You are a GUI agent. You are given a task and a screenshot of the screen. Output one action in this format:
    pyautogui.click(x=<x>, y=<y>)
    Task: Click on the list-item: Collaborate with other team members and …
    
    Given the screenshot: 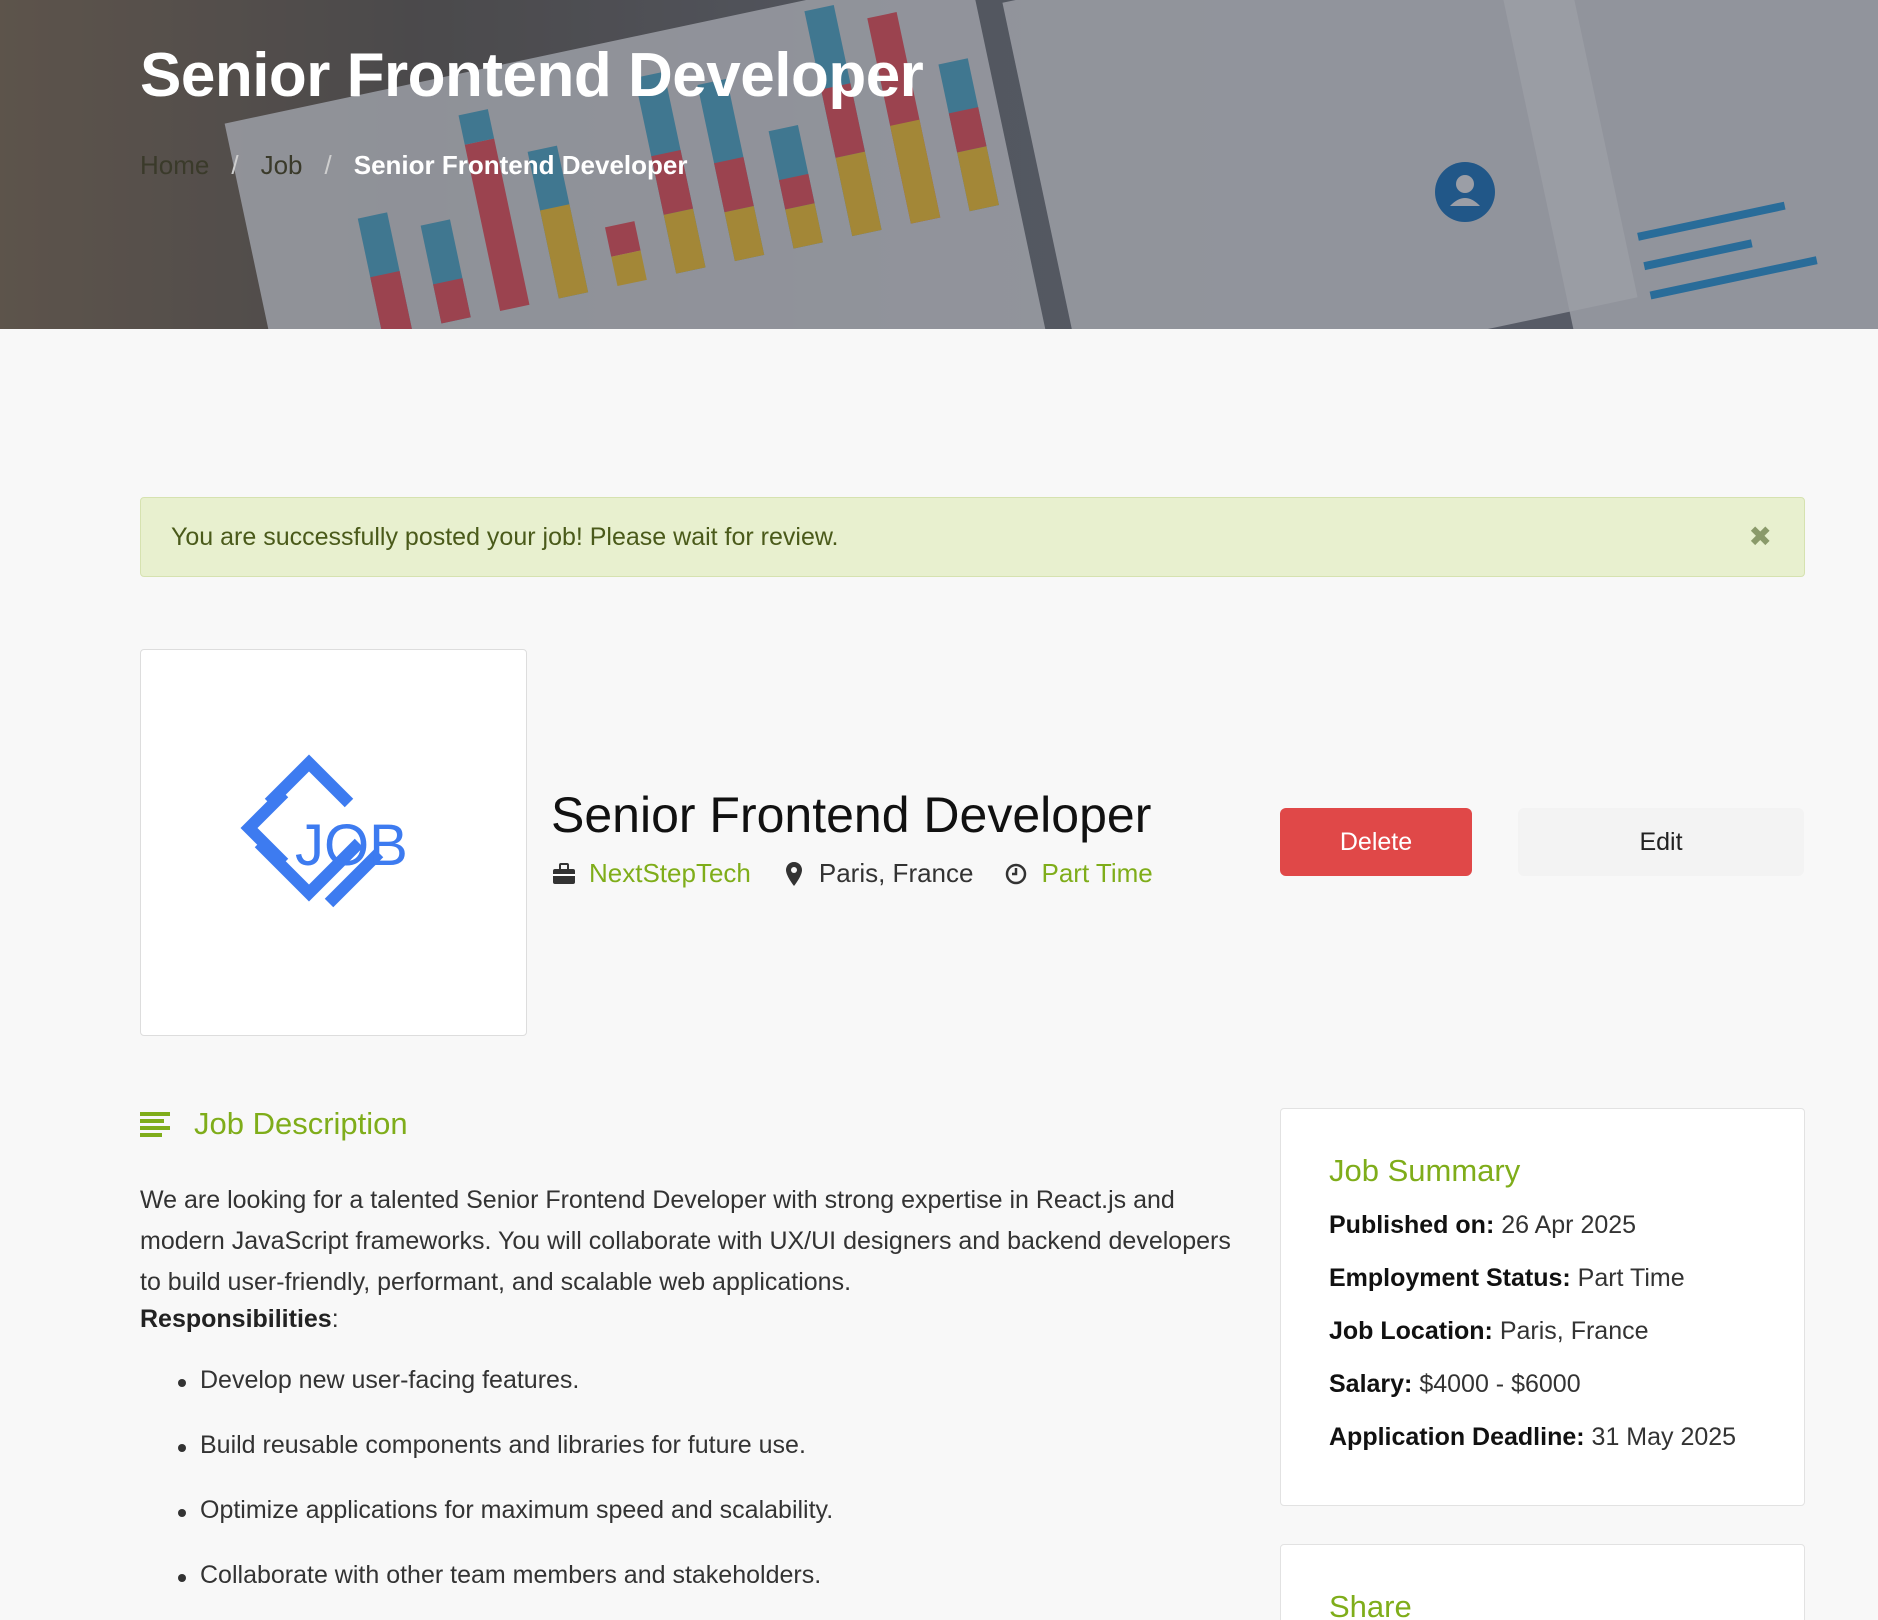 What is the action you would take?
    pyautogui.click(x=505, y=1590)
    